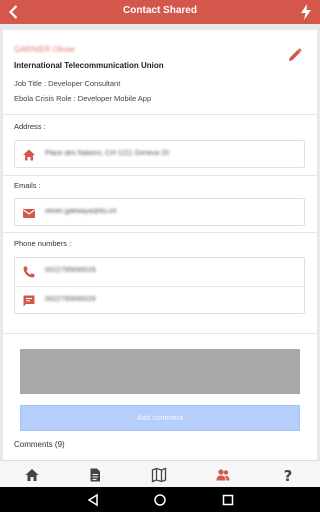 Image resolution: width=320 pixels, height=512 pixels. I want to click on app-bar: Contact Shared, so click(160, 12).